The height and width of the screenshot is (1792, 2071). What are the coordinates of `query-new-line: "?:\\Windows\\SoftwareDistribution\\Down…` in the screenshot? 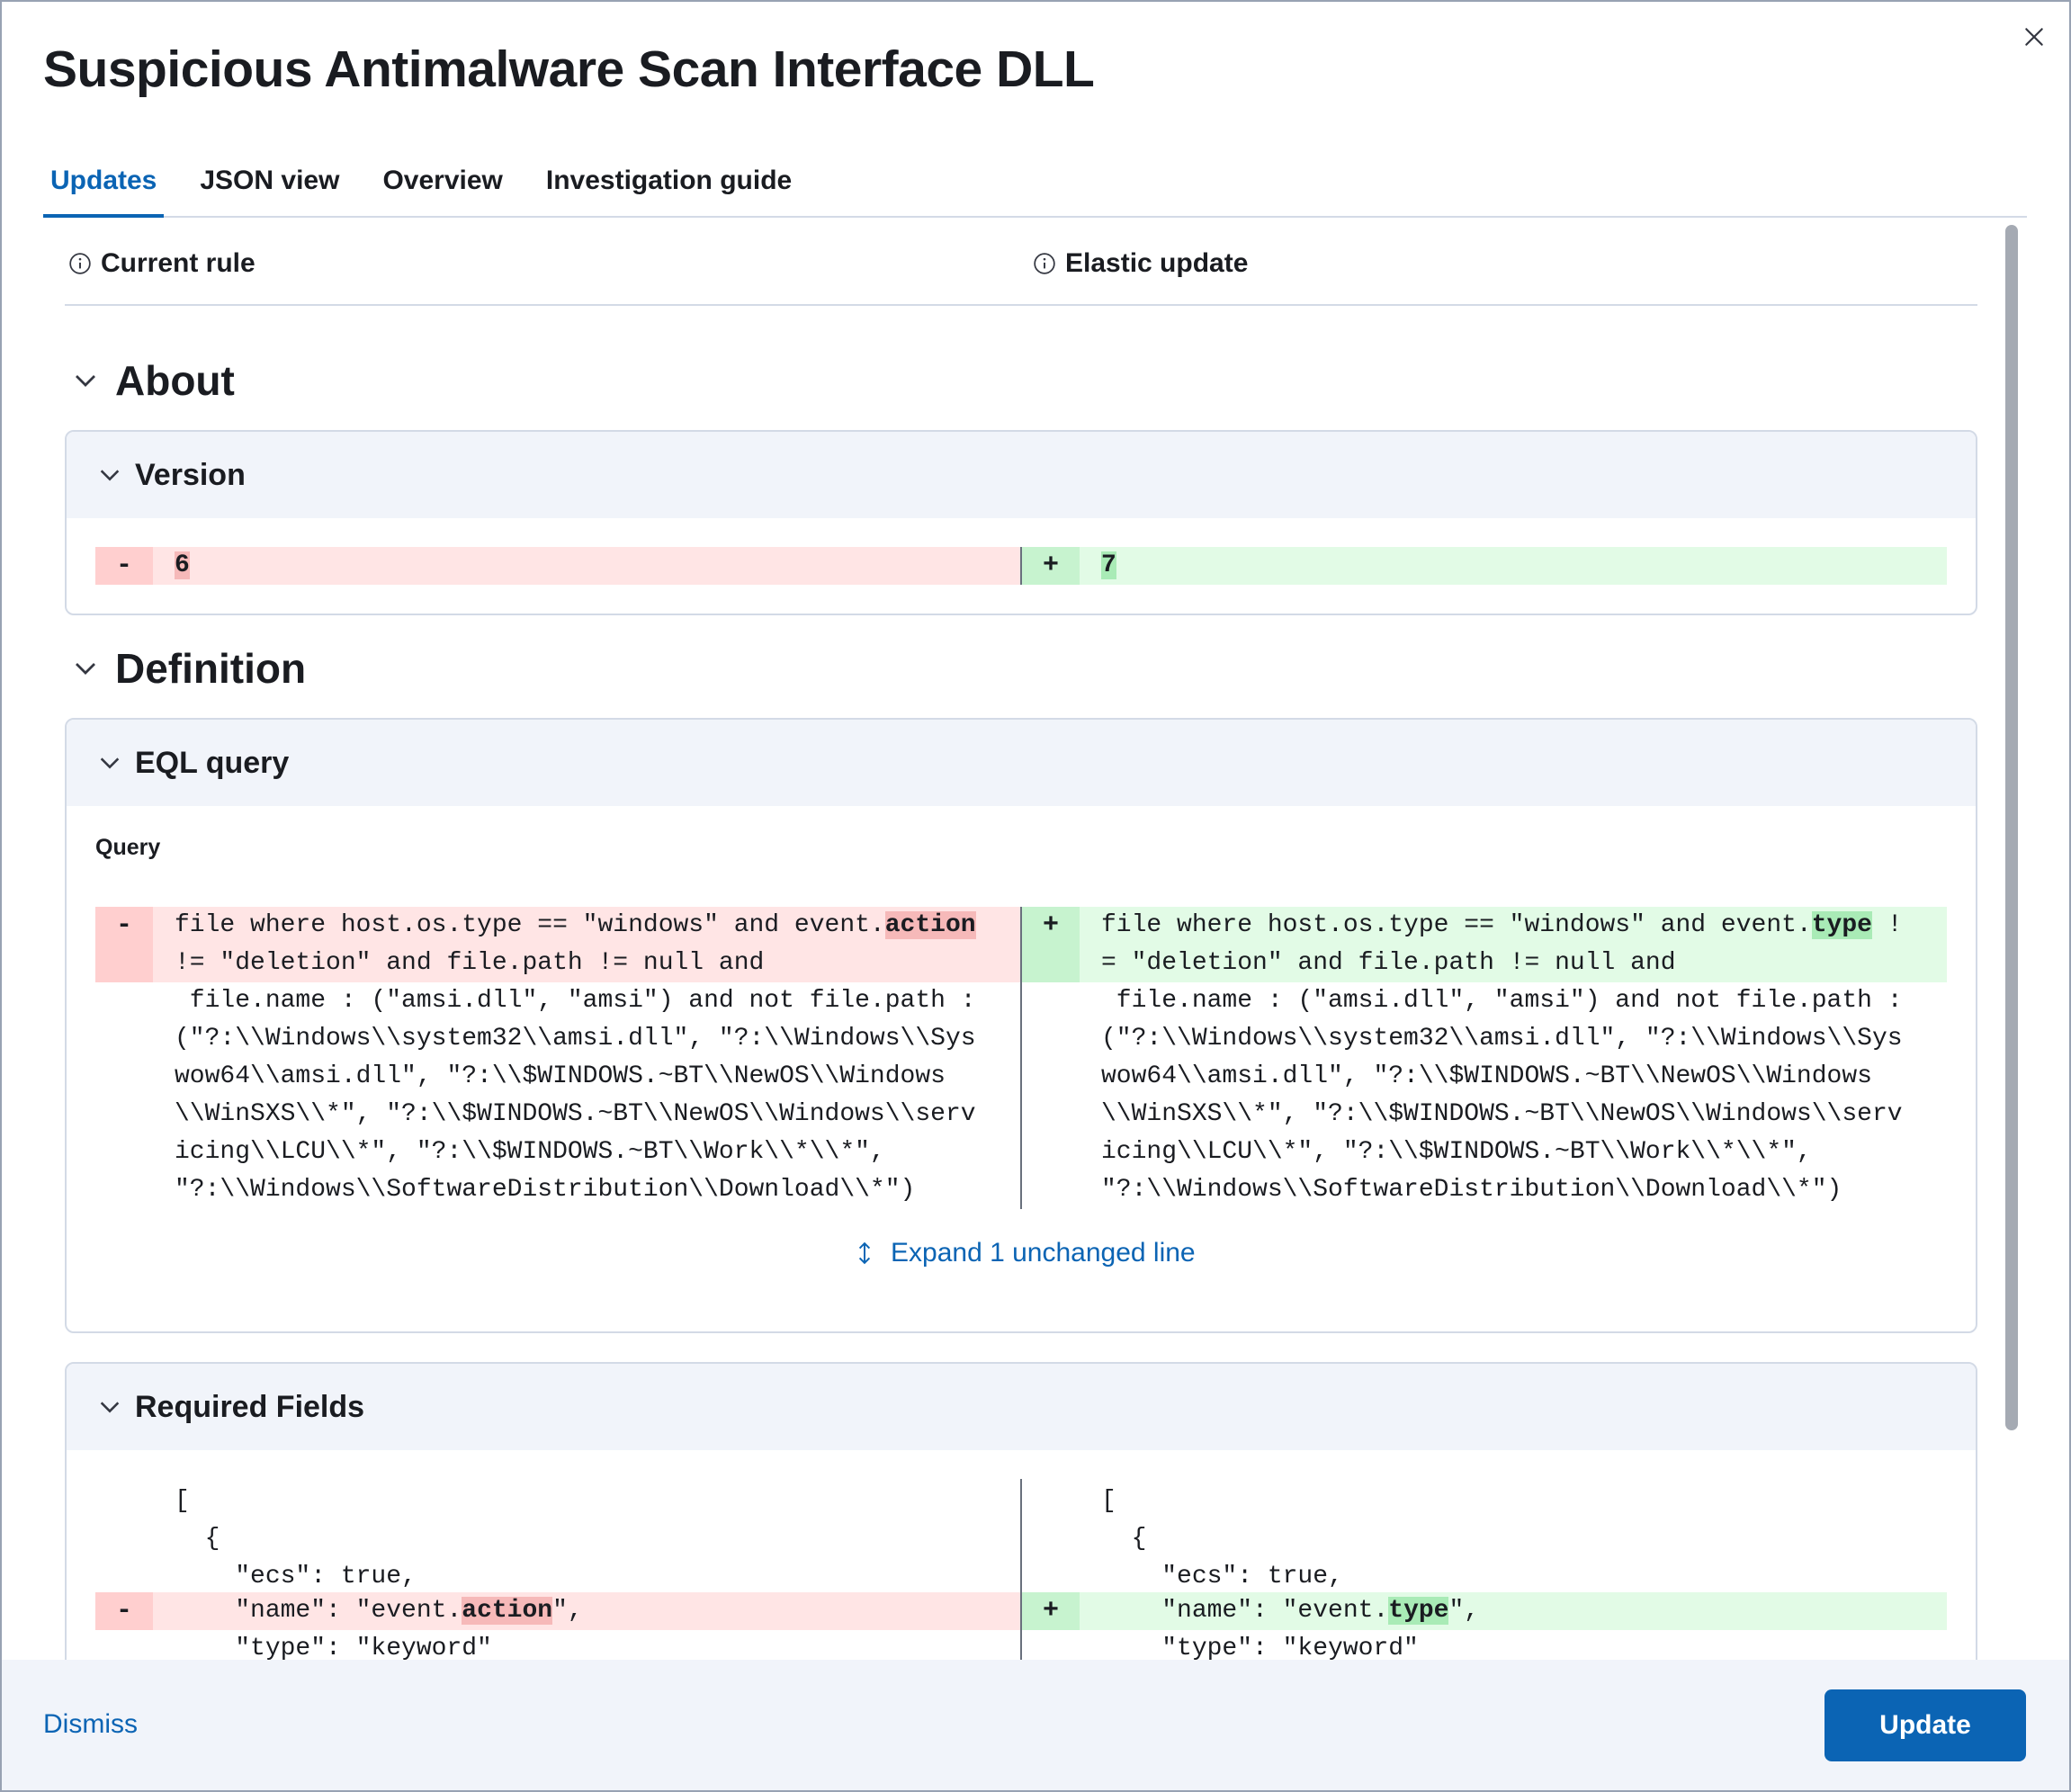 It's located at (1471, 1190).